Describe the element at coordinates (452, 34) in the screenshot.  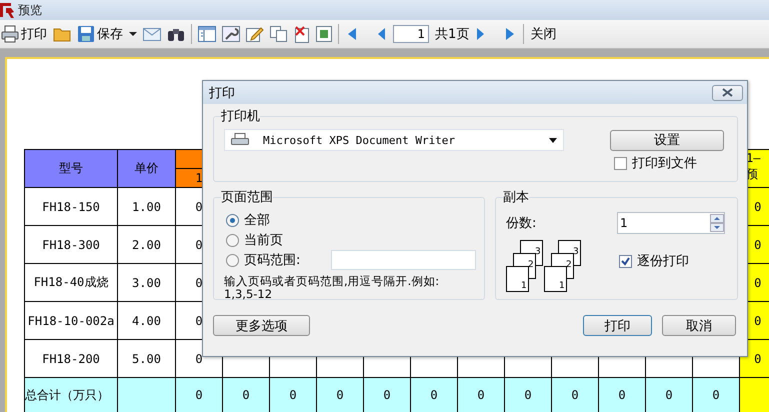
I see `page-count: 共1页` at that location.